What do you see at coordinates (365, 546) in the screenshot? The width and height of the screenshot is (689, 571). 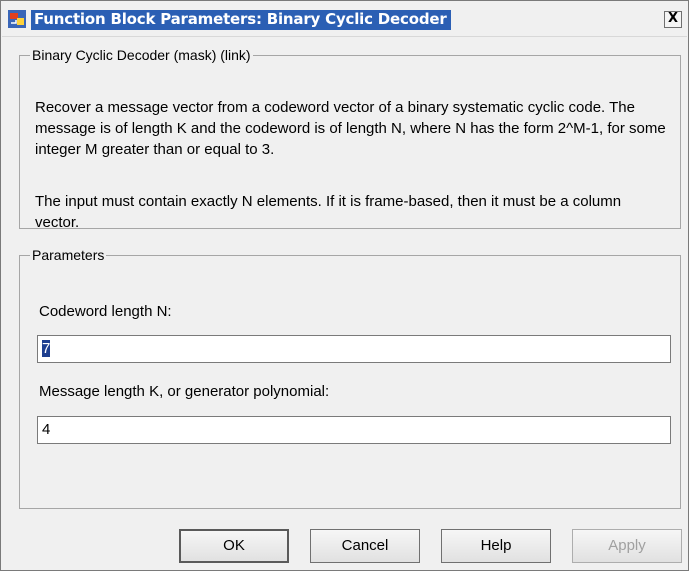 I see `cancel-button: Cancel` at bounding box center [365, 546].